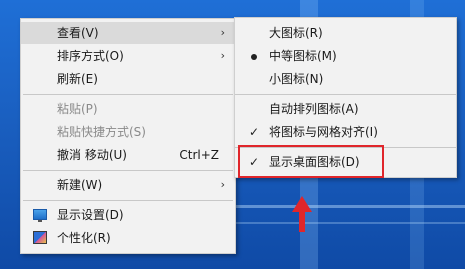 The image size is (465, 269). I want to click on menu-item-label: 将图标与网格对齐(I), so click(323, 132).